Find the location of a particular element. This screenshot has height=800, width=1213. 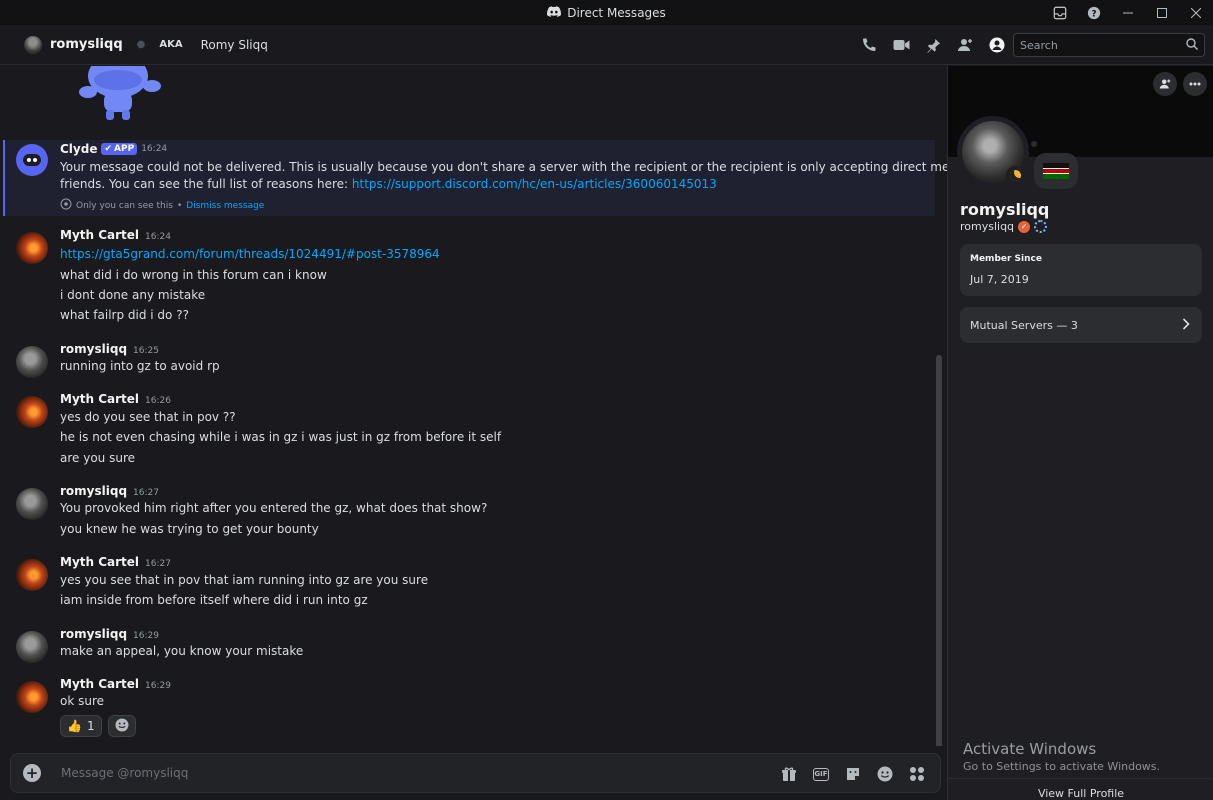

pin-icon is located at coordinates (933, 45).